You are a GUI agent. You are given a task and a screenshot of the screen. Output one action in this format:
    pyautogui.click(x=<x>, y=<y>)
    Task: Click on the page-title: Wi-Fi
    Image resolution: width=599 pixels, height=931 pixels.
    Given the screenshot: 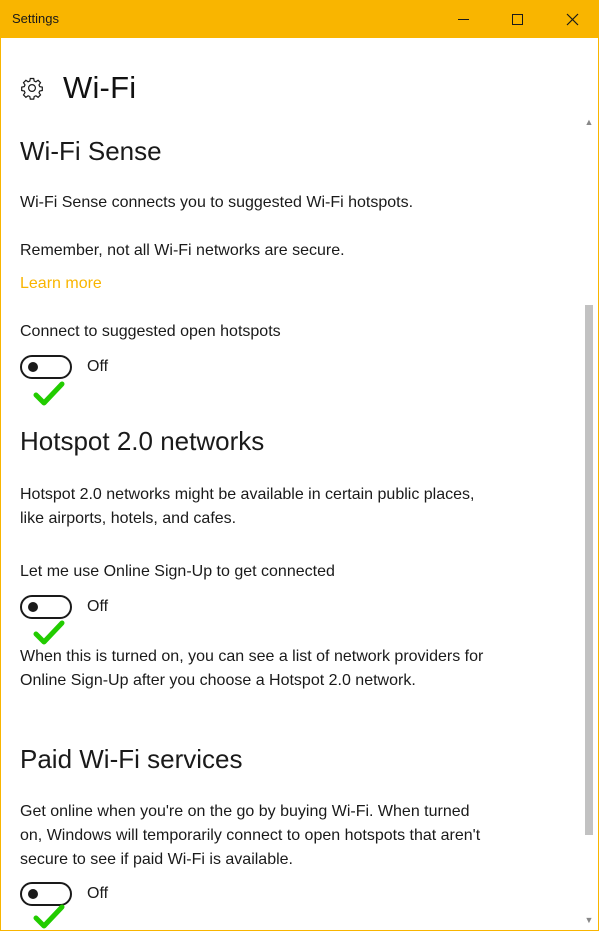 What is the action you would take?
    pyautogui.click(x=100, y=87)
    